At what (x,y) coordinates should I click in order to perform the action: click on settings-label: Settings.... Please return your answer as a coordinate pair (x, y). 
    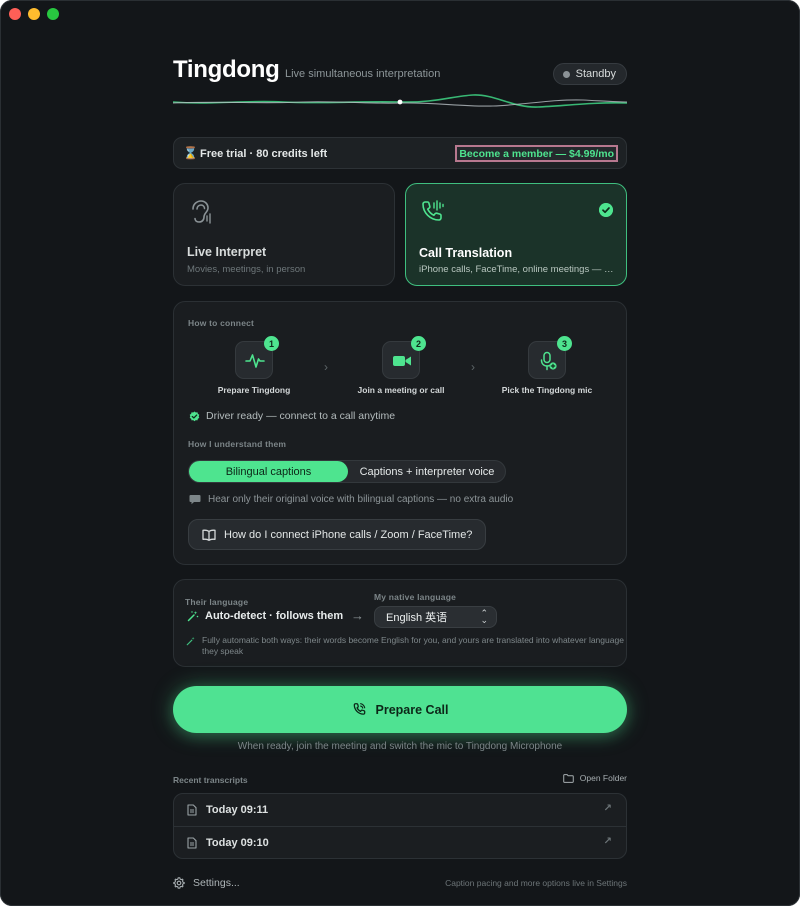
    Looking at the image, I should click on (216, 883).